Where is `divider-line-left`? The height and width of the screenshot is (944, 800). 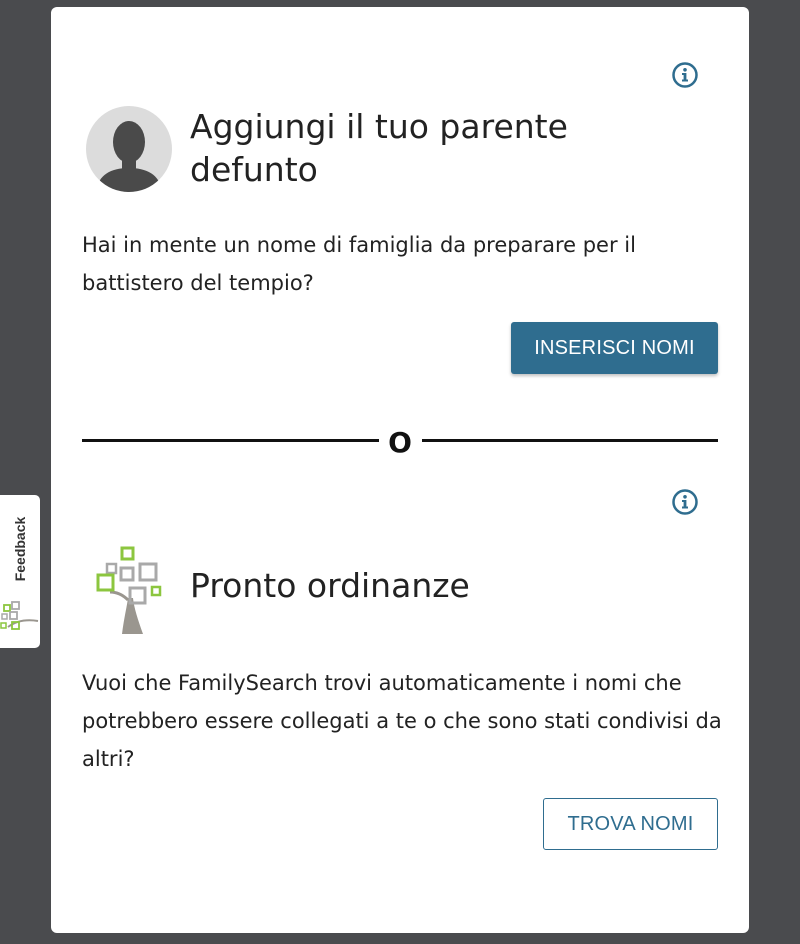
divider-line-left is located at coordinates (230, 440).